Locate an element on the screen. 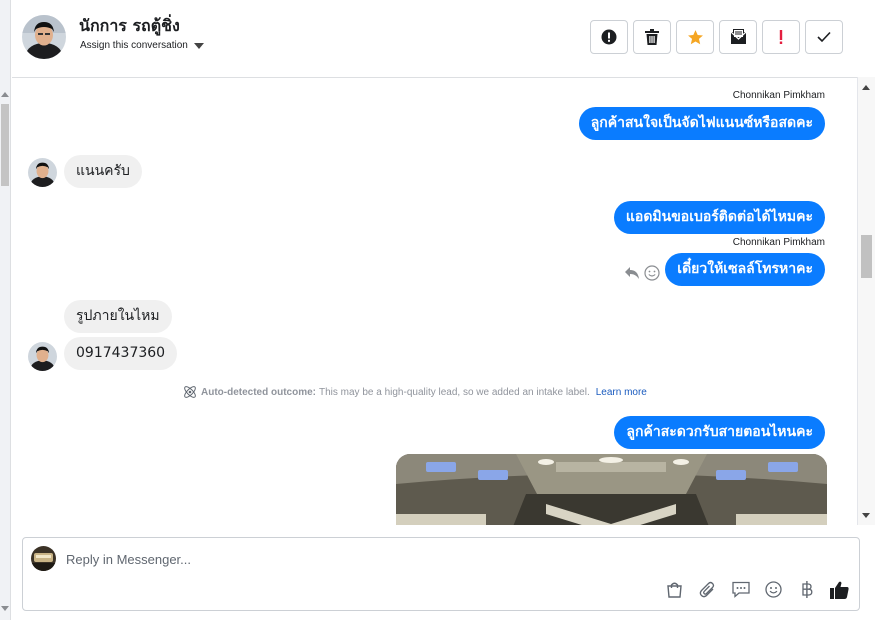  done-check-icon is located at coordinates (824, 37).